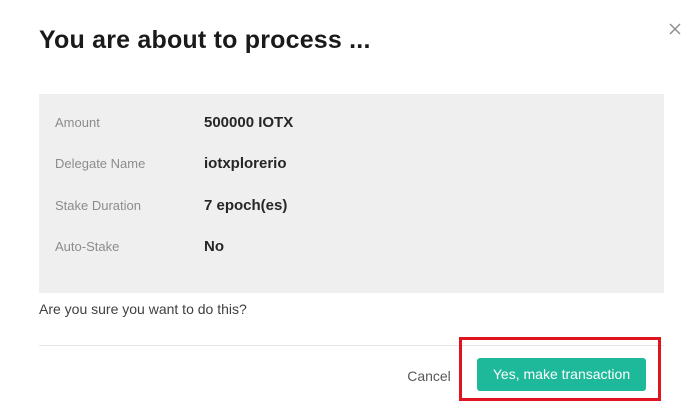 The height and width of the screenshot is (416, 700). Describe the element at coordinates (429, 376) in the screenshot. I see `cancel-button: Cancel` at that location.